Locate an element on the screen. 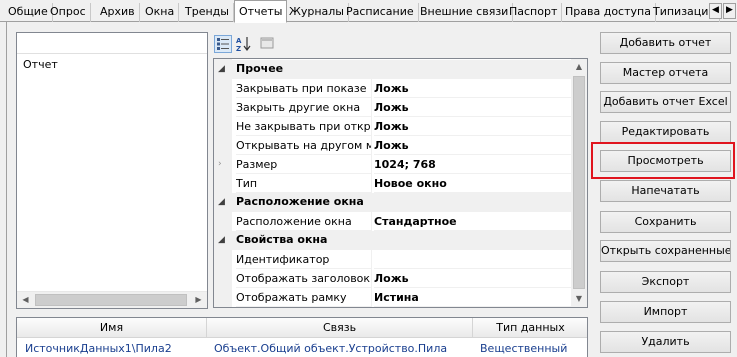  tab-access-rights: Права доступа is located at coordinates (608, 12).